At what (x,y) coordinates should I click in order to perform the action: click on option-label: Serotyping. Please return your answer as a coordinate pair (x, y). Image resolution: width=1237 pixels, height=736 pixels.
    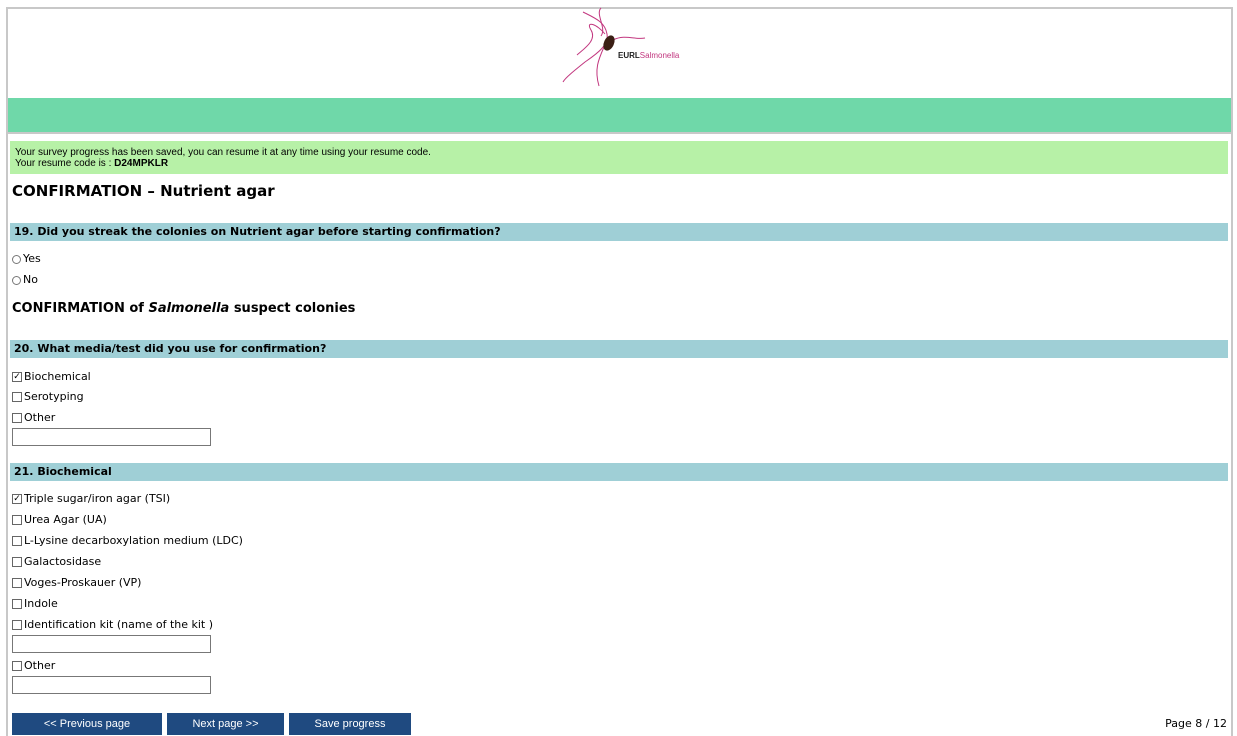
    Looking at the image, I should click on (54, 396).